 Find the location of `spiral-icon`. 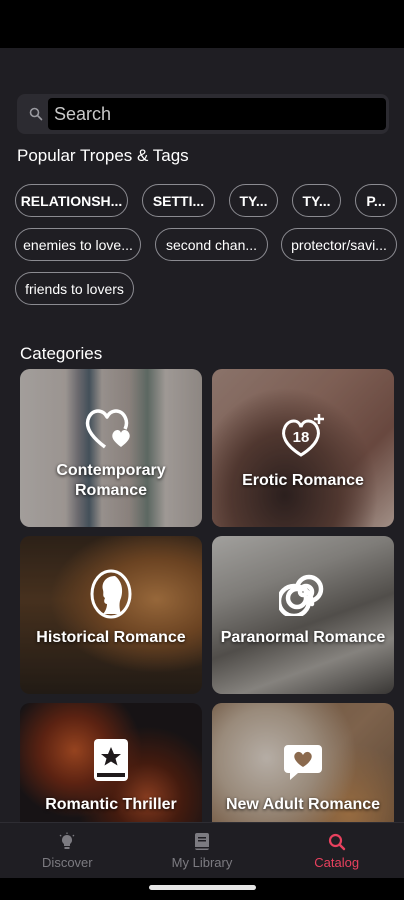

spiral-icon is located at coordinates (301, 595).